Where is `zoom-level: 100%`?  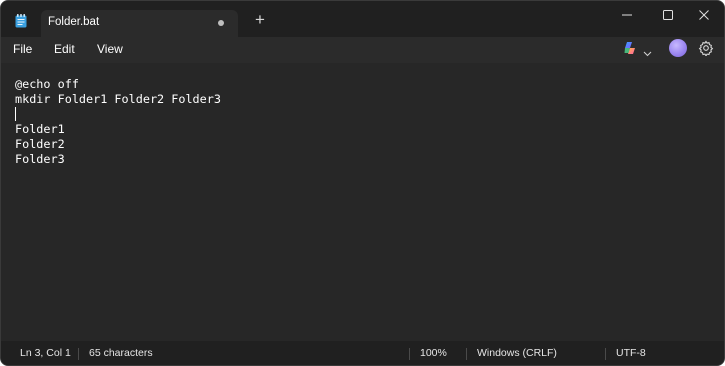 zoom-level: 100% is located at coordinates (433, 353).